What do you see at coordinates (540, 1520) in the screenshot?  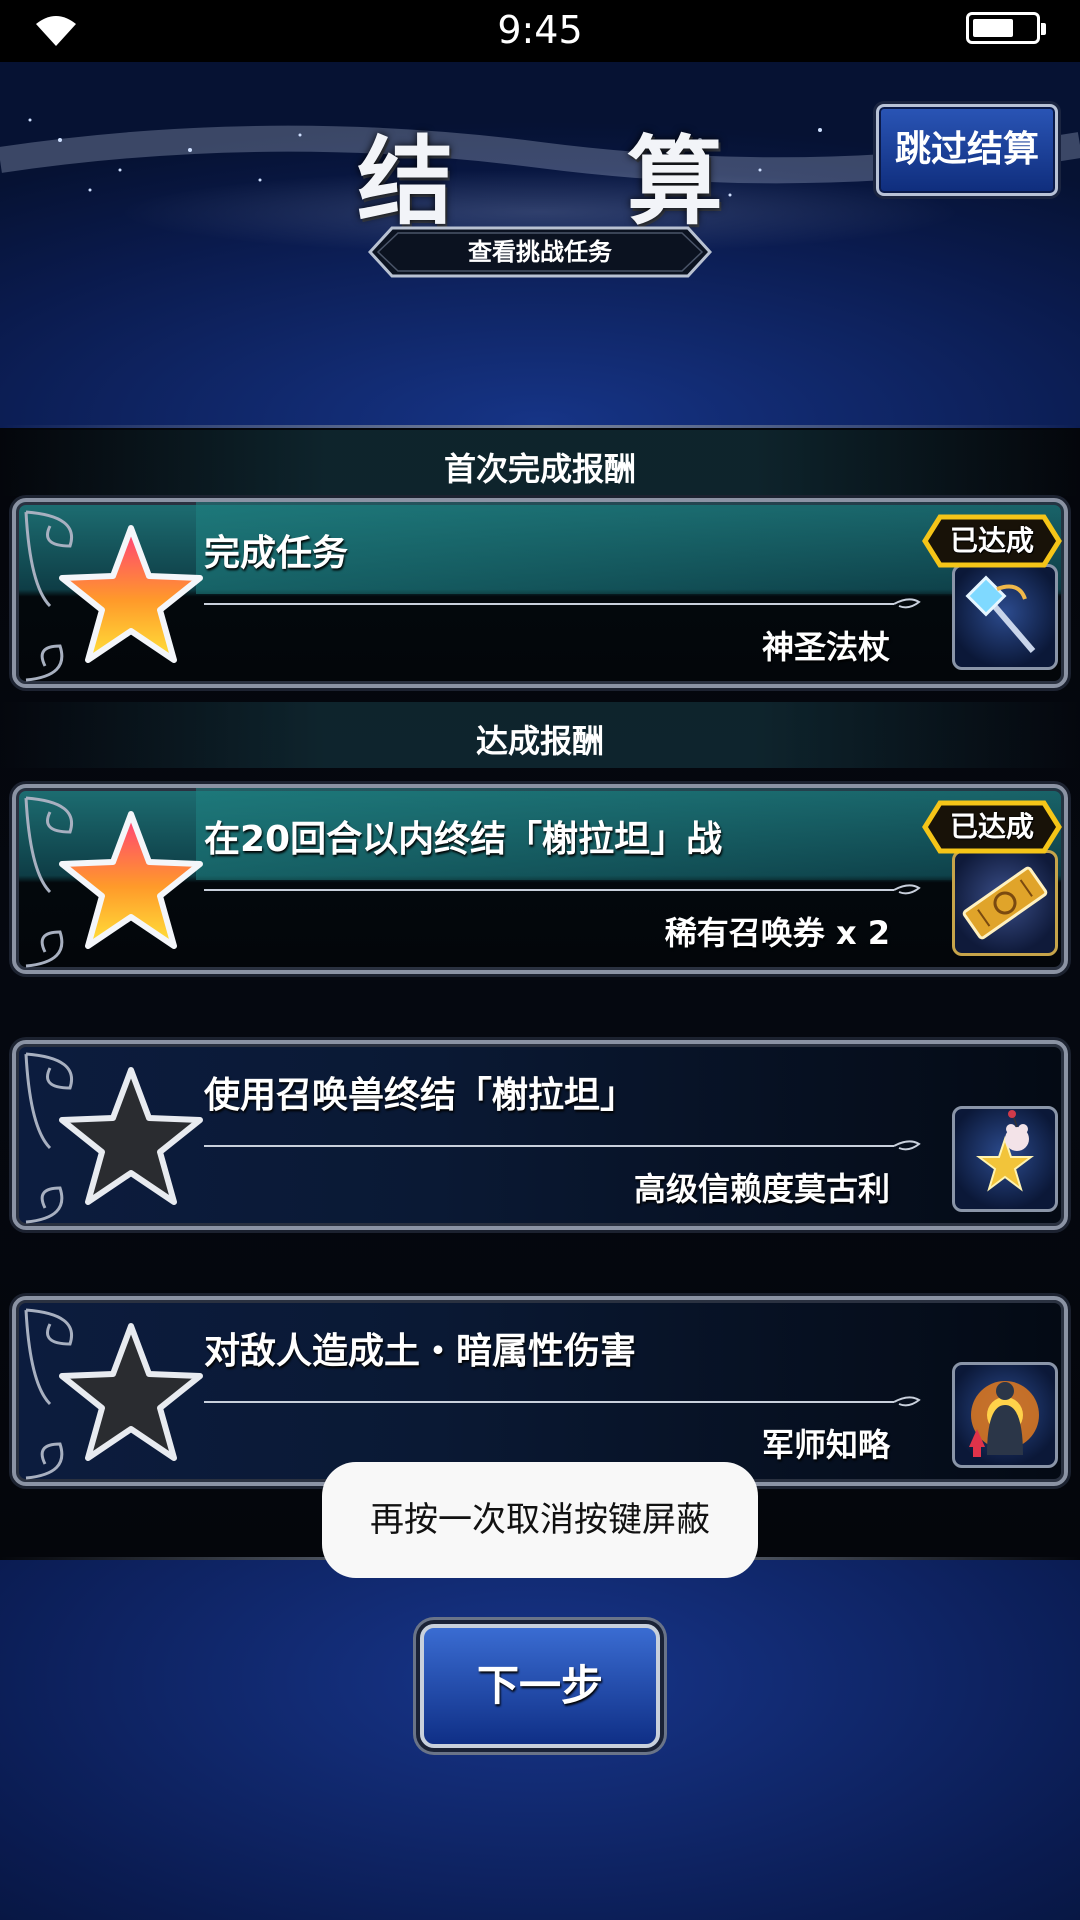 I see `toast-message: 再按一次取消按键屏蔽` at bounding box center [540, 1520].